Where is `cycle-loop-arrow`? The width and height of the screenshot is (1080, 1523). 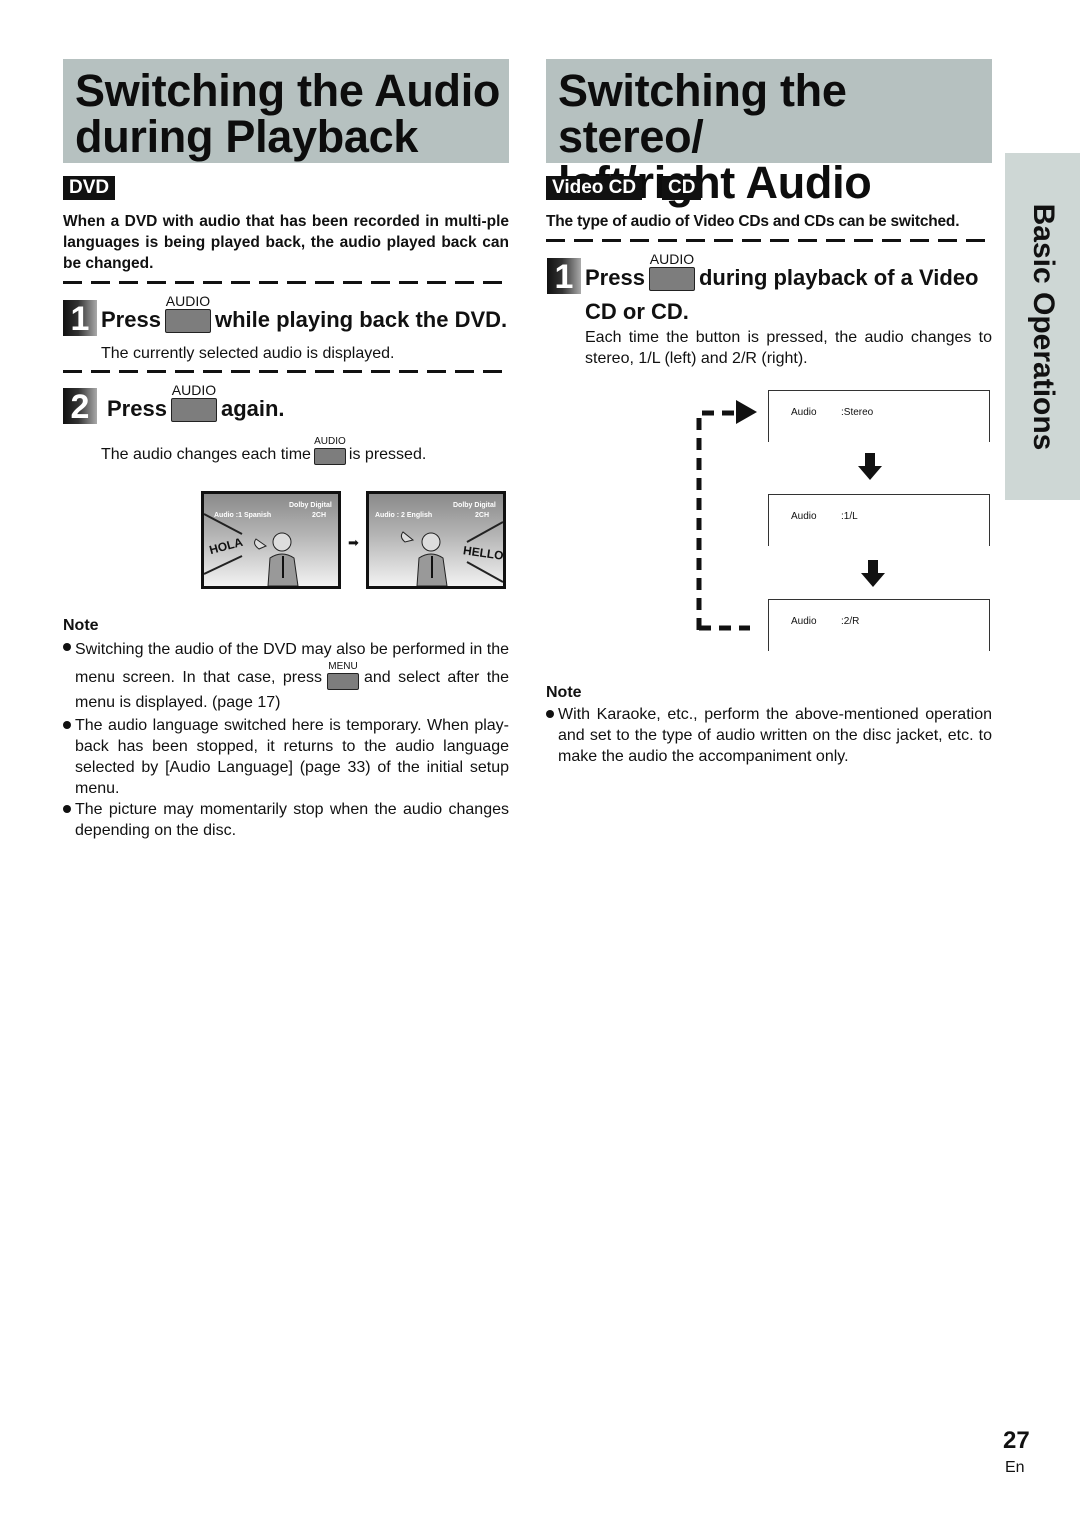
cycle-loop-arrow is located at coordinates (726, 515).